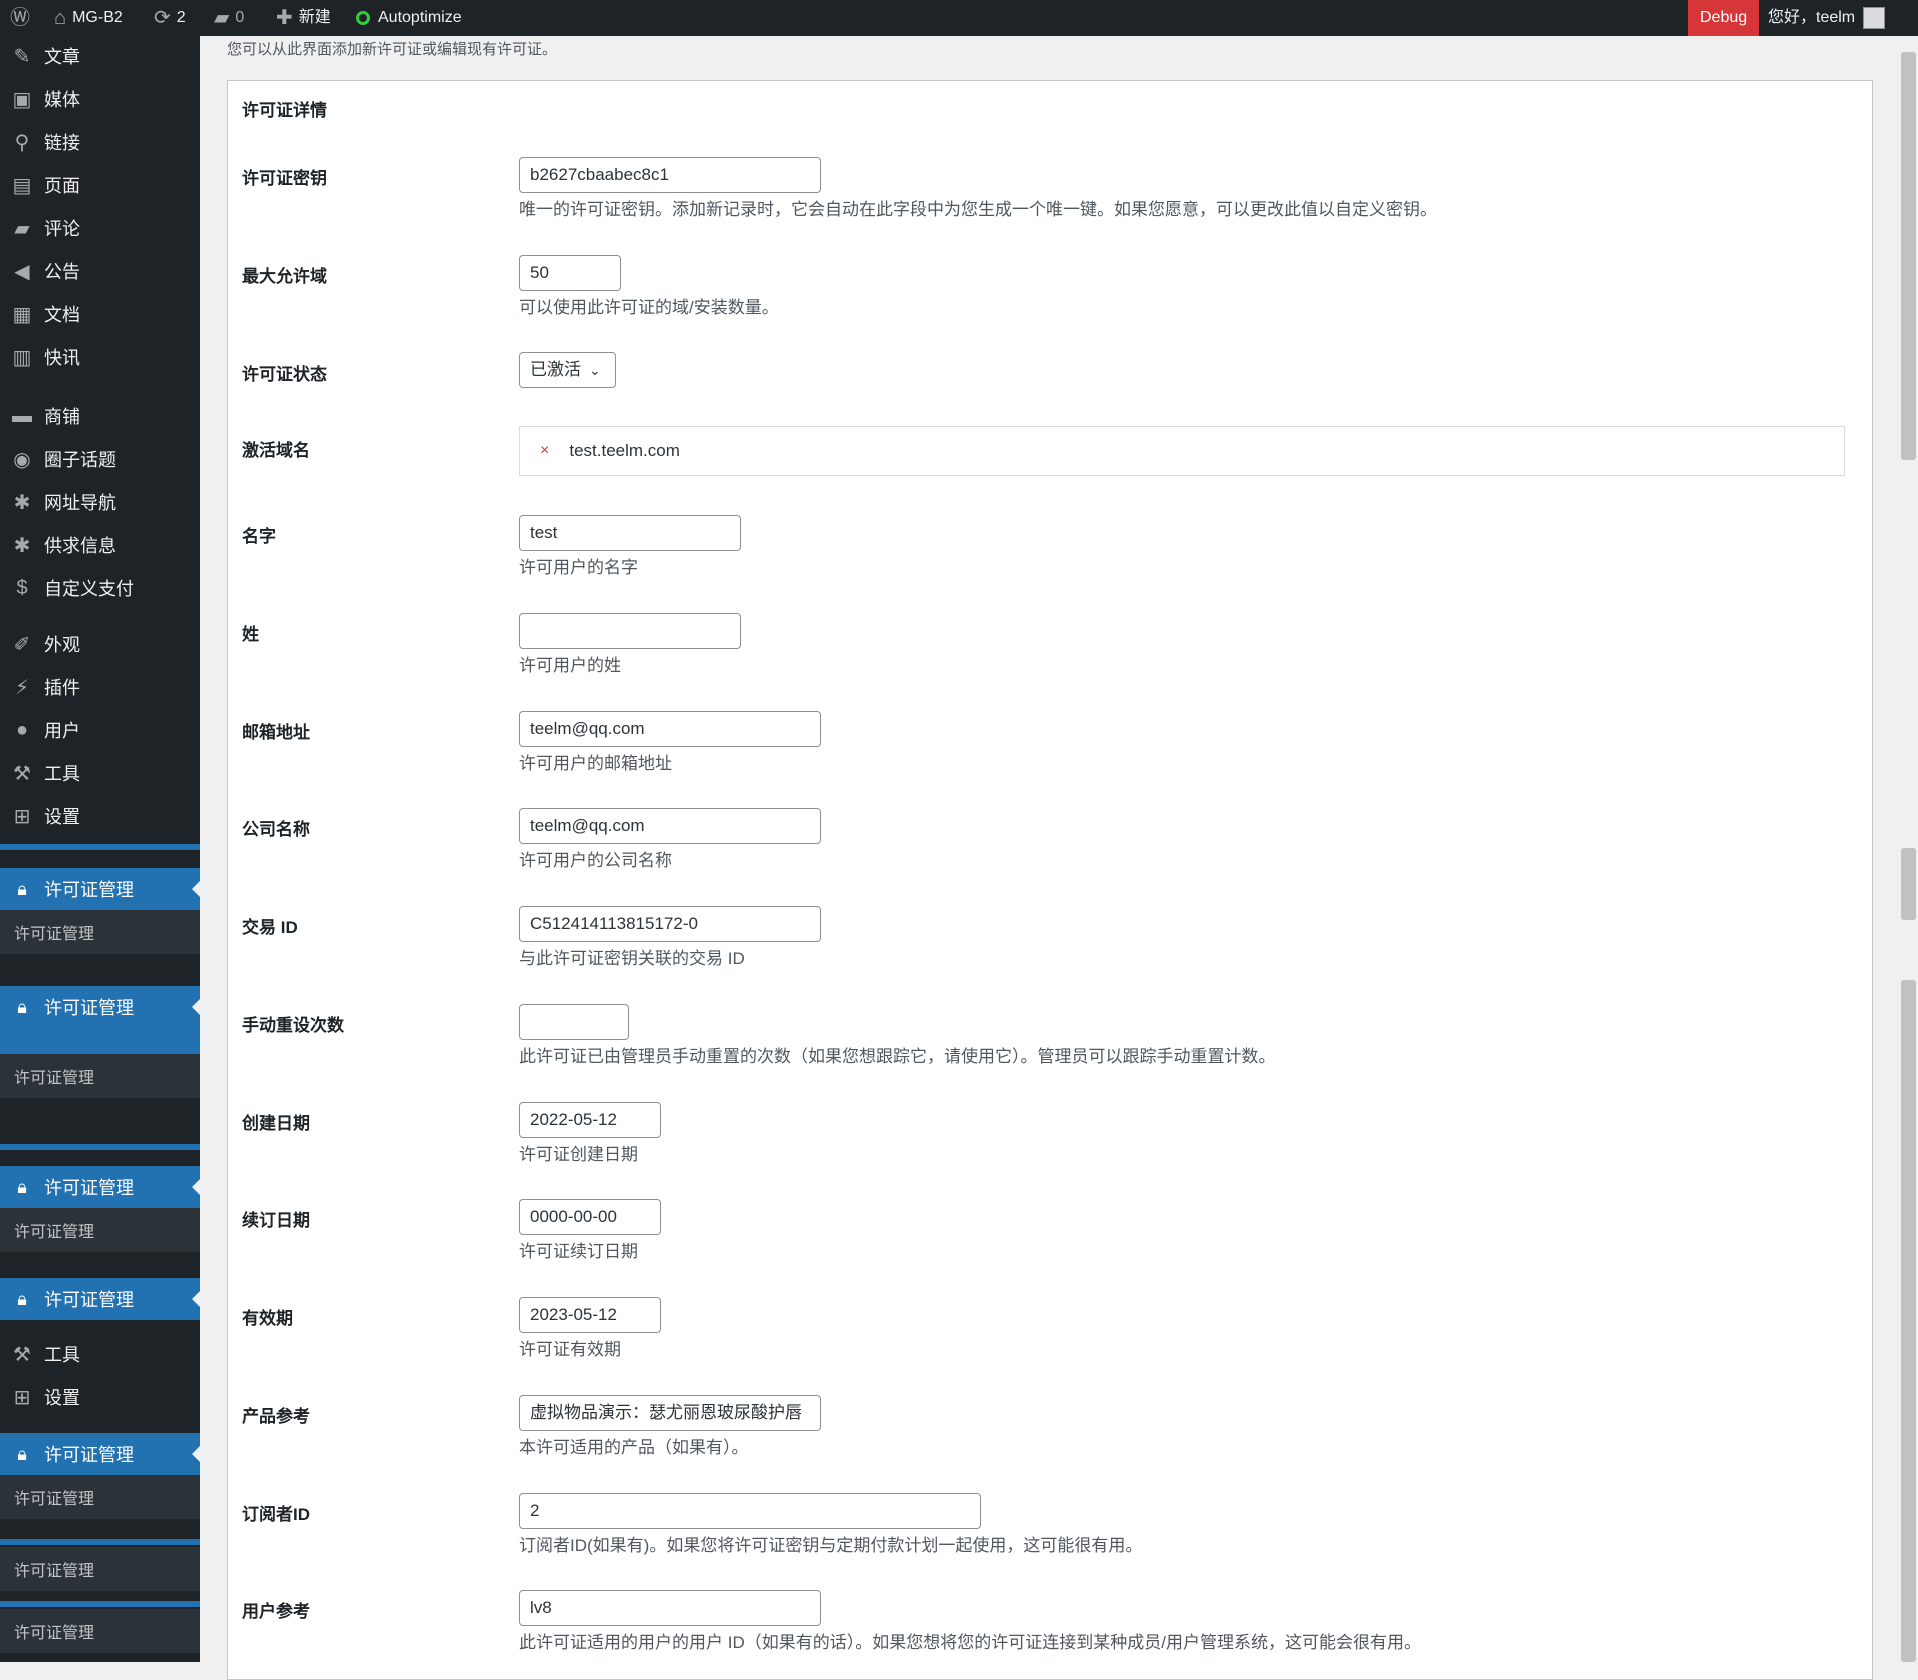 The image size is (1918, 1680). What do you see at coordinates (630, 631) in the screenshot?
I see `last-name-input` at bounding box center [630, 631].